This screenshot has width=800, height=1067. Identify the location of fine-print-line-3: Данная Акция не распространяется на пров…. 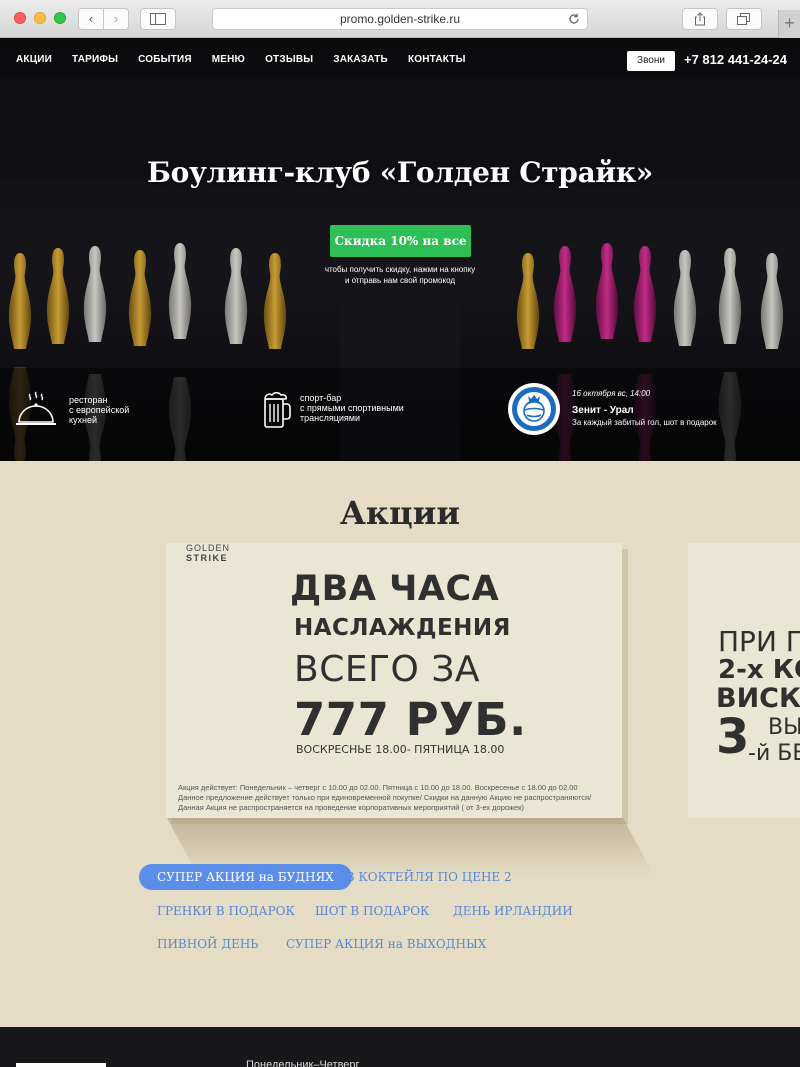
(351, 807).